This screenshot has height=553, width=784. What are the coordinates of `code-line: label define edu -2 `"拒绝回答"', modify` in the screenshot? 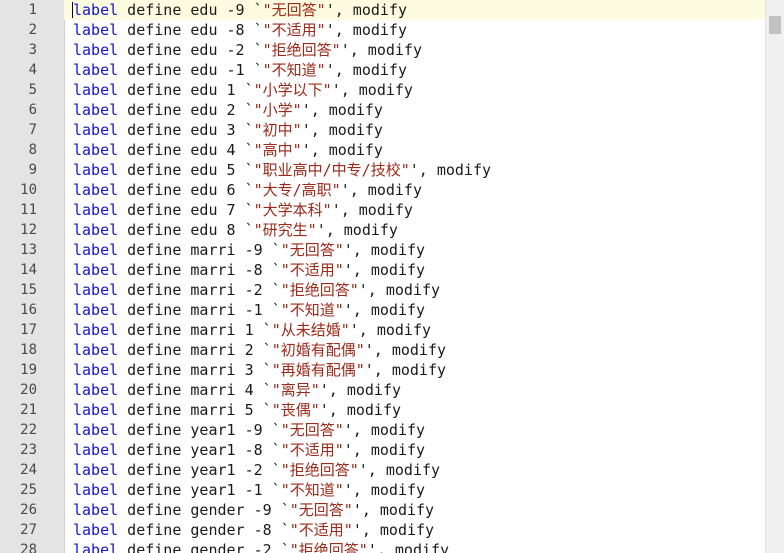 It's located at (415, 50).